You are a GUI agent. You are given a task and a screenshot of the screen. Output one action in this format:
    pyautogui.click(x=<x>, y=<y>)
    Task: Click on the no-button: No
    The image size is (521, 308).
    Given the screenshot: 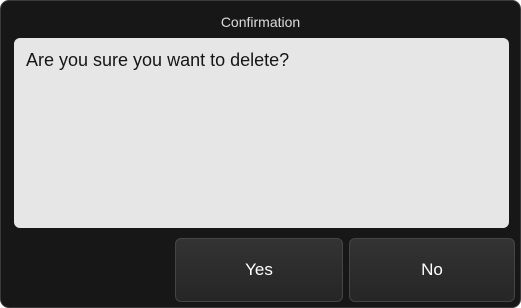 What is the action you would take?
    pyautogui.click(x=432, y=270)
    